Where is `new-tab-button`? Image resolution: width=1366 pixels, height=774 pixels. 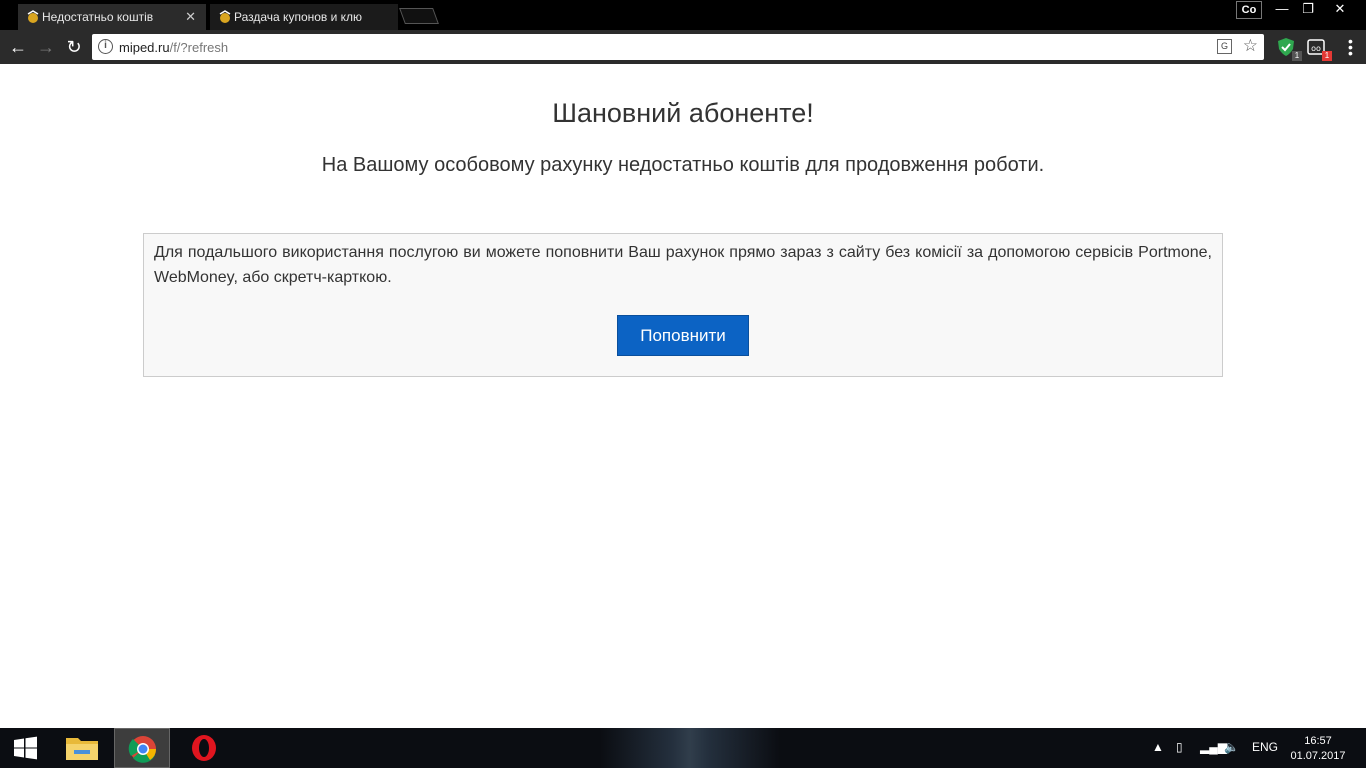
new-tab-button is located at coordinates (419, 16).